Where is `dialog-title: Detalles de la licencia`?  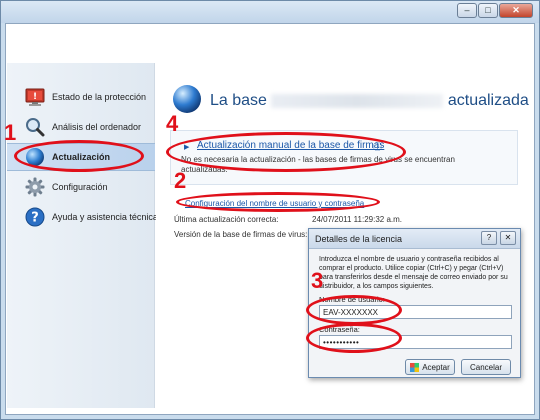 dialog-title: Detalles de la licencia is located at coordinates (359, 239).